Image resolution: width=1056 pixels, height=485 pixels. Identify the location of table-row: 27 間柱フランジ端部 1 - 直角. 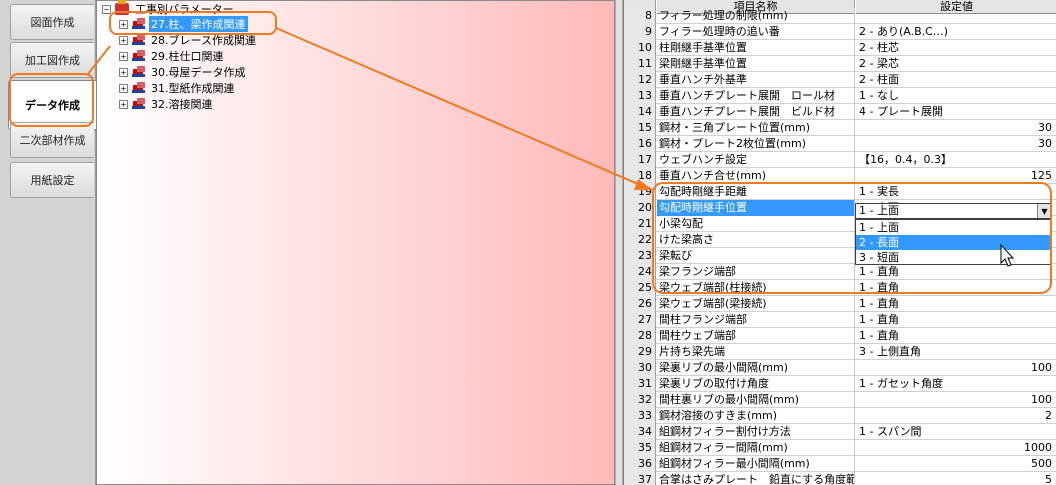
(840, 320).